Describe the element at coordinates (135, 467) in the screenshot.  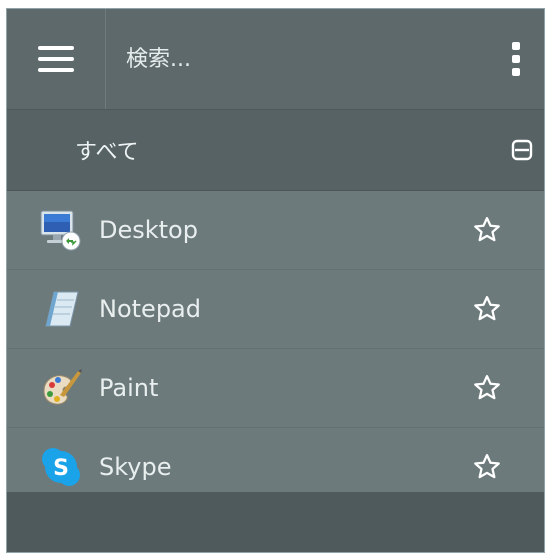
I see `app-name: Skype` at that location.